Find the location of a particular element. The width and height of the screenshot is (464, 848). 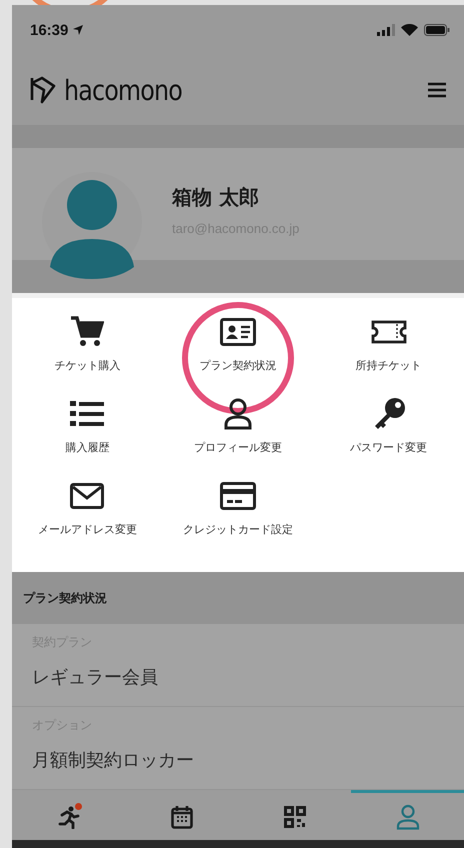

id-card-icon is located at coordinates (238, 332).